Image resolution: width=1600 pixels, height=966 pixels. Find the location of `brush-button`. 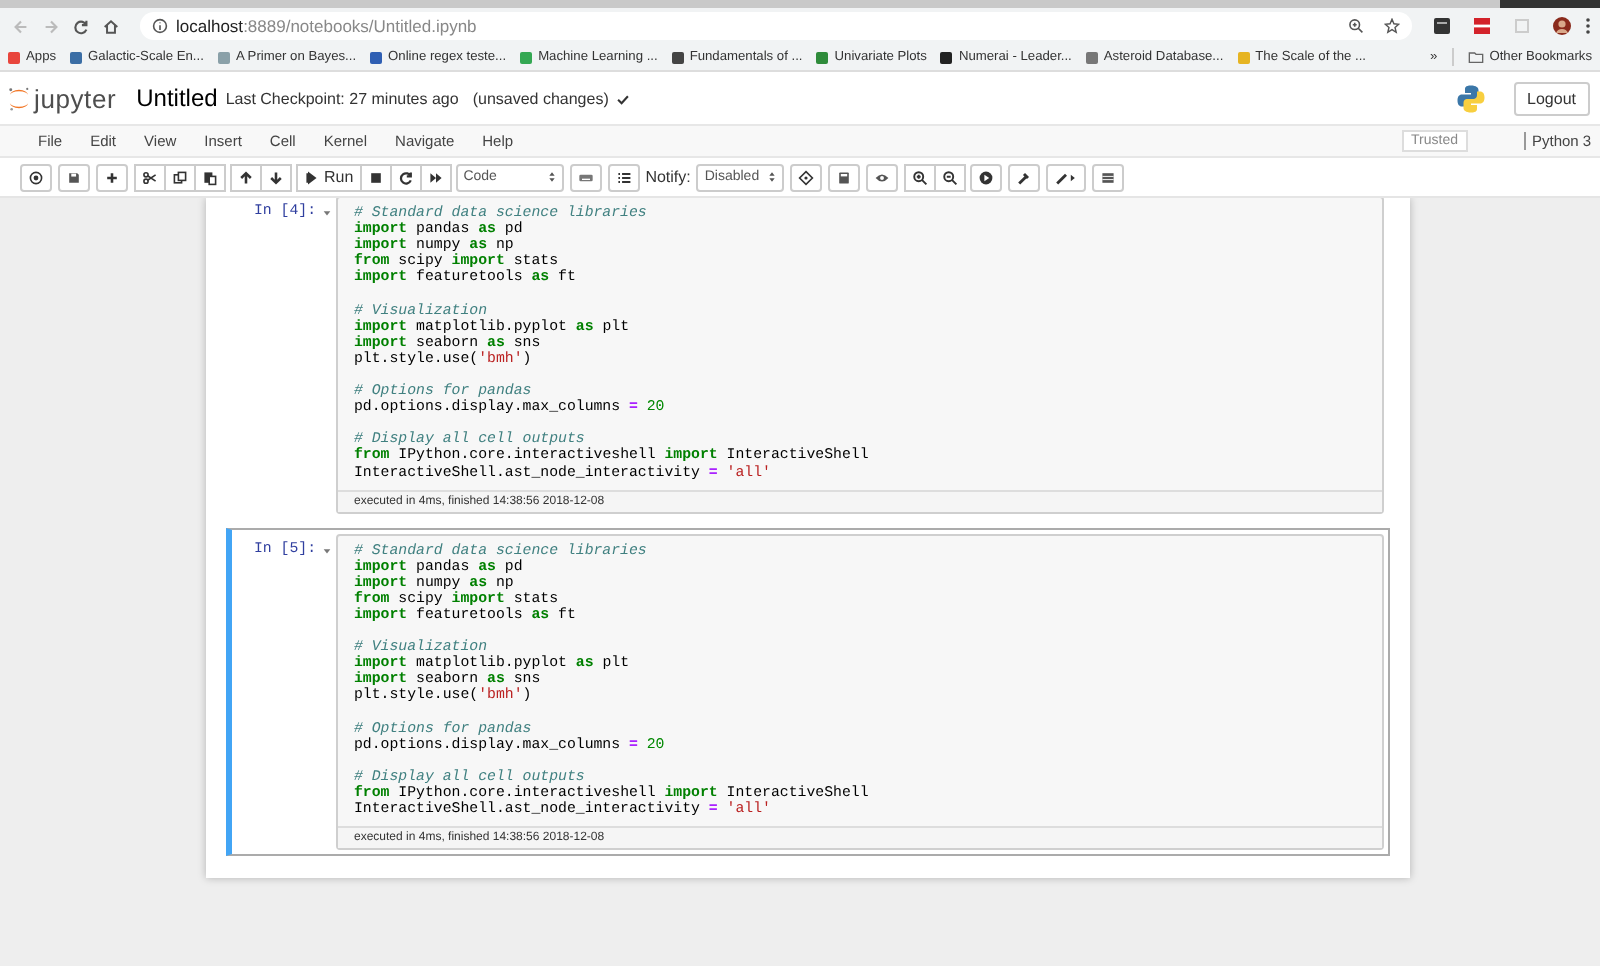

brush-button is located at coordinates (1065, 177).